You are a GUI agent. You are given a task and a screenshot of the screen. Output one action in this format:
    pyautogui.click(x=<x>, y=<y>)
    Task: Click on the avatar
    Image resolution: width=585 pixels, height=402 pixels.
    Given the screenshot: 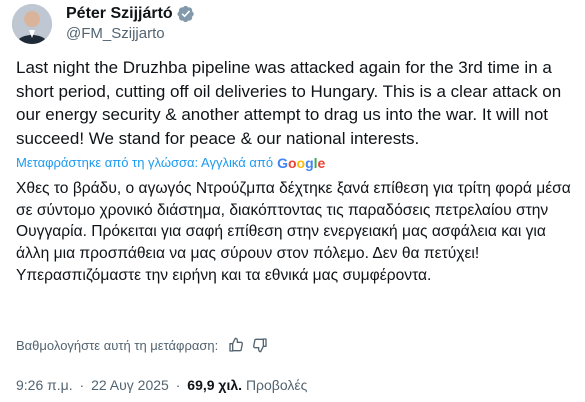 What is the action you would take?
    pyautogui.click(x=32, y=24)
    